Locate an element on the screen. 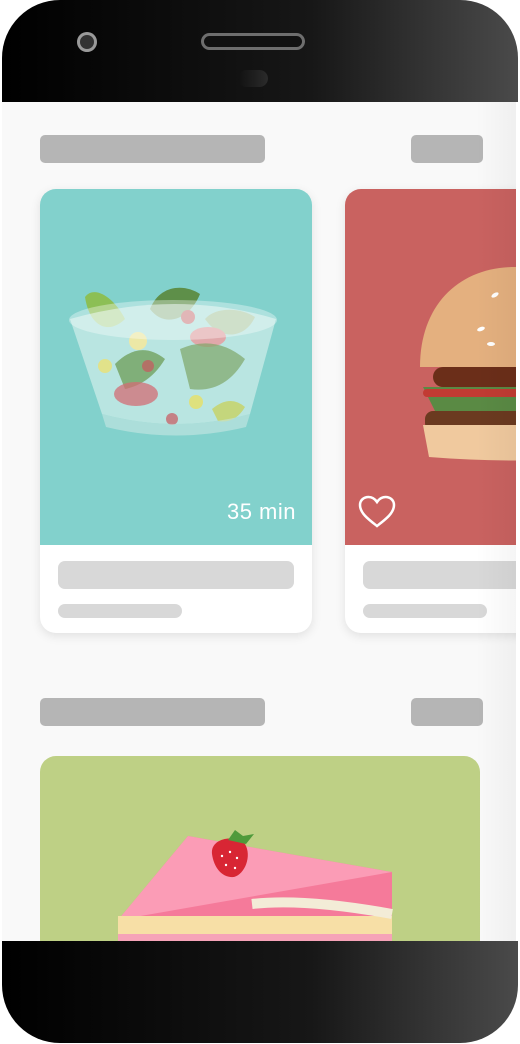 Image resolution: width=520 pixels, height=1044 pixels. cook-time-label: 35 min is located at coordinates (261, 511).